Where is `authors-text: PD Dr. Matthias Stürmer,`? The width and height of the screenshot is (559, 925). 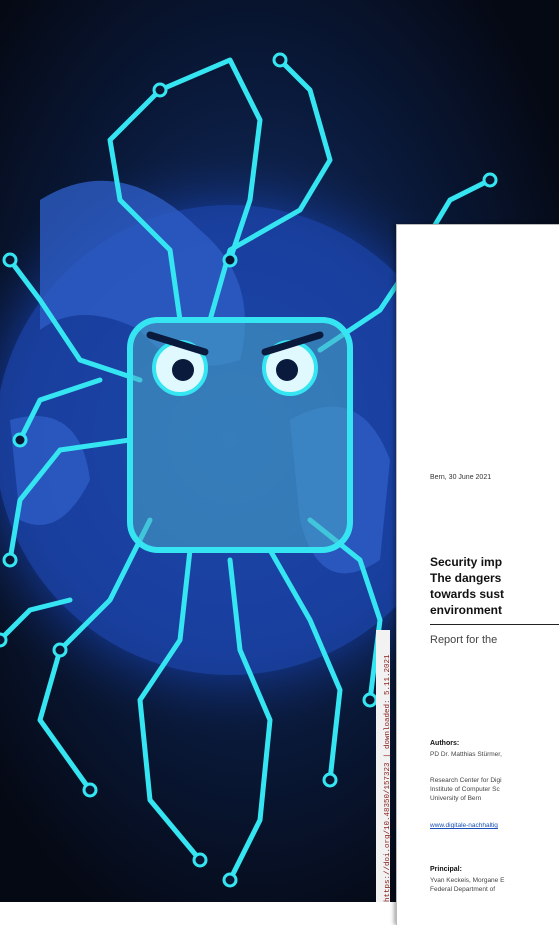 authors-text: PD Dr. Matthias Stürmer, is located at coordinates (466, 754).